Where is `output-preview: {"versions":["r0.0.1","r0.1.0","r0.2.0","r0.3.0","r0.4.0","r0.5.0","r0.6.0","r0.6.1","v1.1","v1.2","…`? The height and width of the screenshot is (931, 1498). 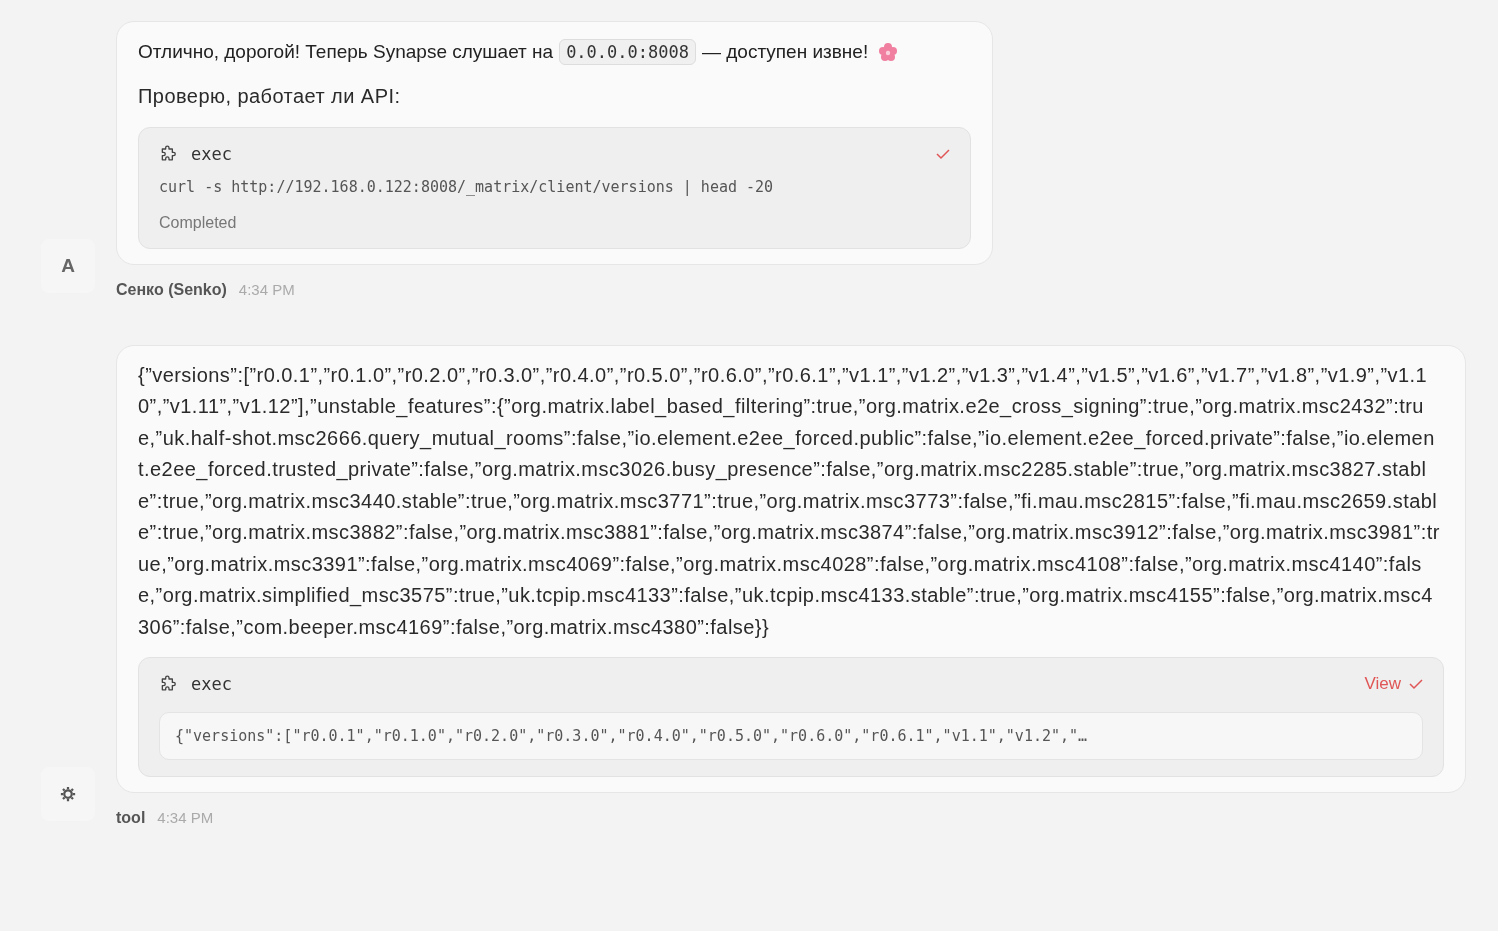 output-preview: {"versions":["r0.0.1","r0.1.0","r0.2.0","r0.3.0","r0.4.0","r0.5.0","r0.6.0","r0.6.1","v1.1","v1.2","… is located at coordinates (791, 736).